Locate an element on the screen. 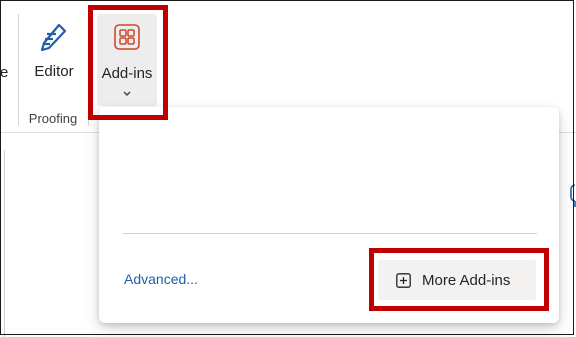 The image size is (576, 337). ribbon-separator is located at coordinates (18, 70).